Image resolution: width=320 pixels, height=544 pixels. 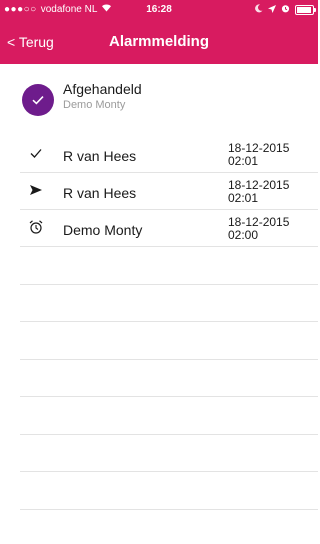 I want to click on alarm-status-label: Afgehandeld, so click(x=102, y=89).